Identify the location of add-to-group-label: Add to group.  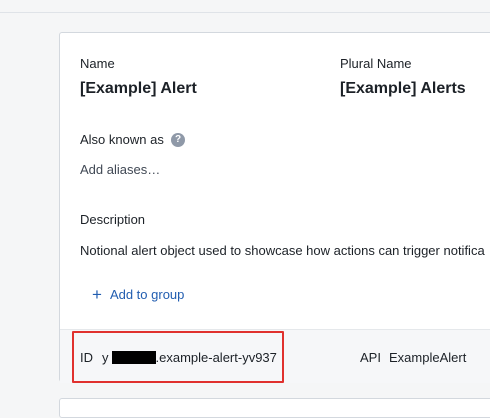
(147, 294).